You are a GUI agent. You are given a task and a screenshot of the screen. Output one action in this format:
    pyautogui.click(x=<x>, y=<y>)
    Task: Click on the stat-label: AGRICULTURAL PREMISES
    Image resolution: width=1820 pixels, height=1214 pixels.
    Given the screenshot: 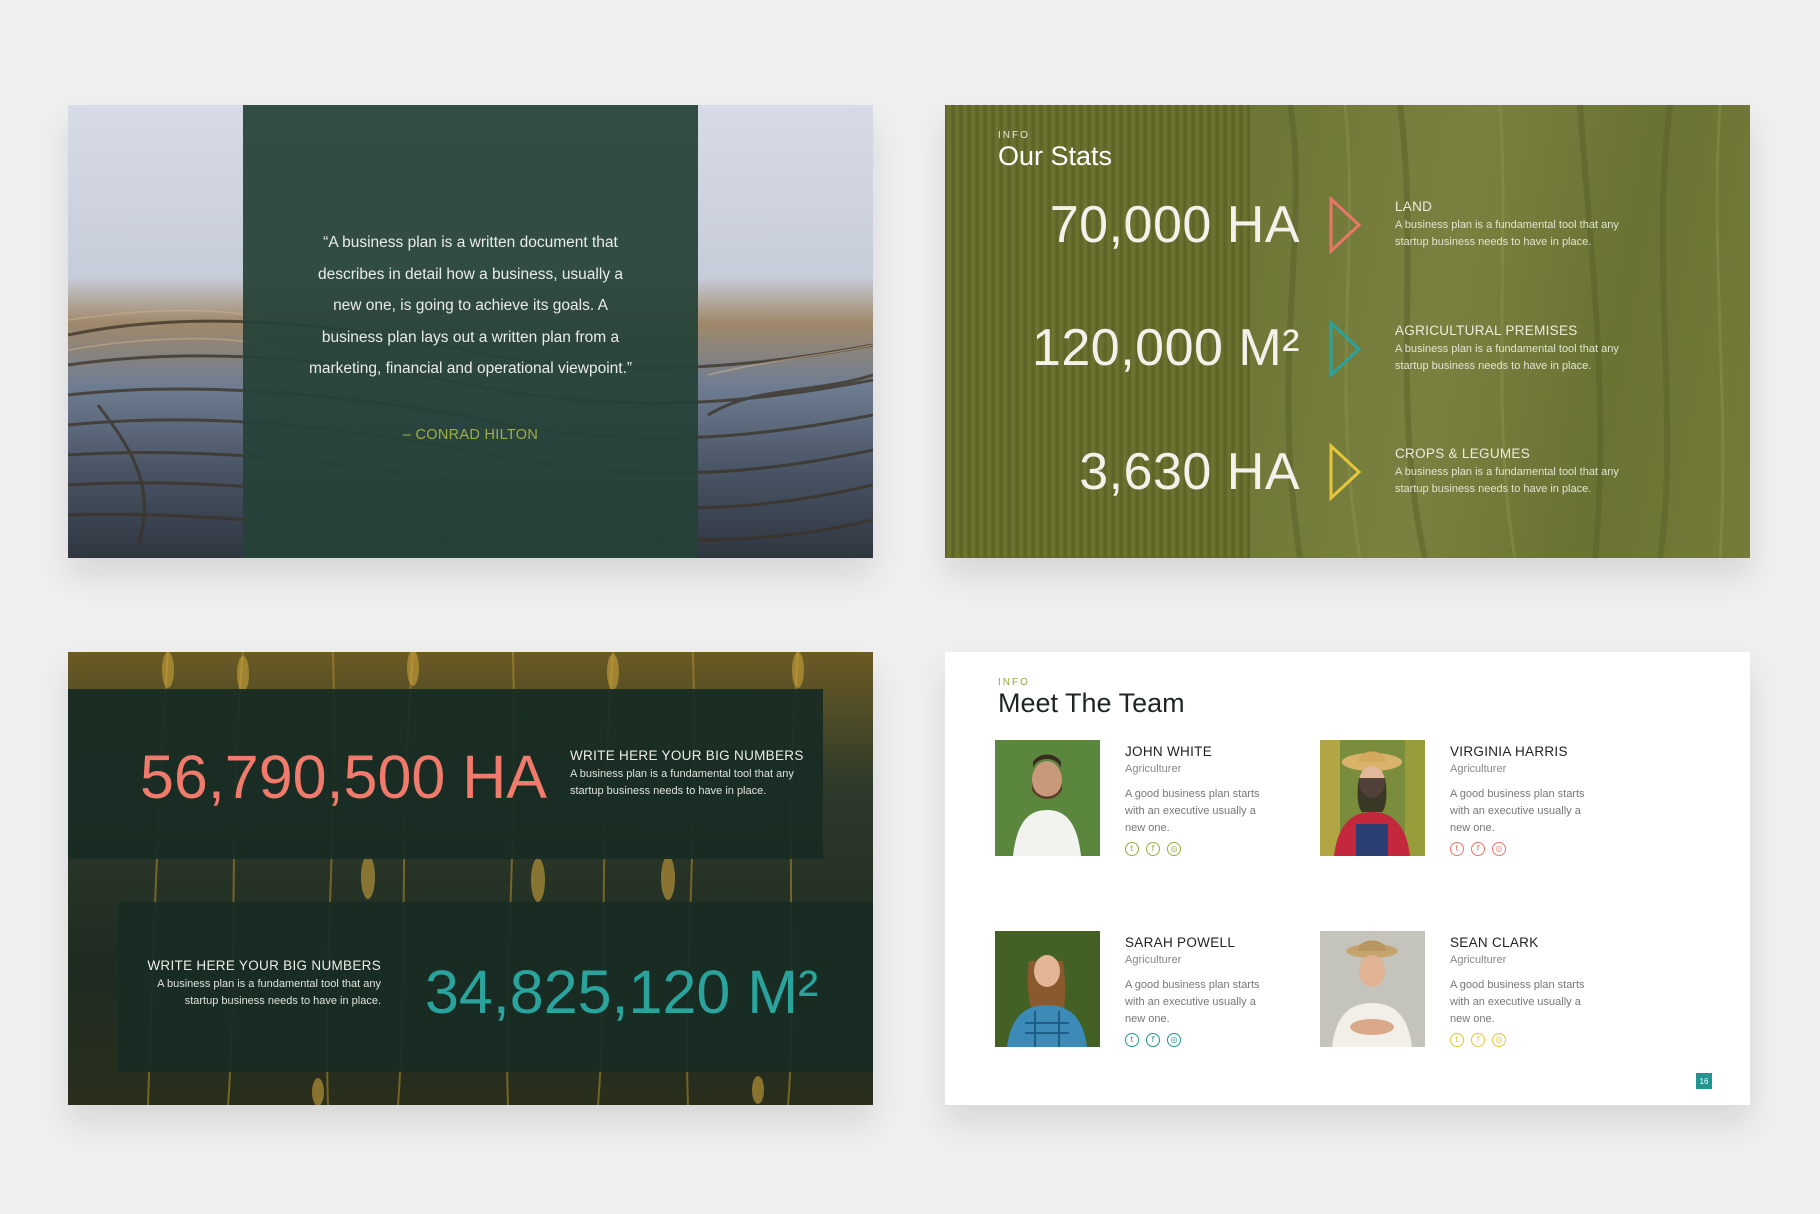 What is the action you would take?
    pyautogui.click(x=1486, y=330)
    